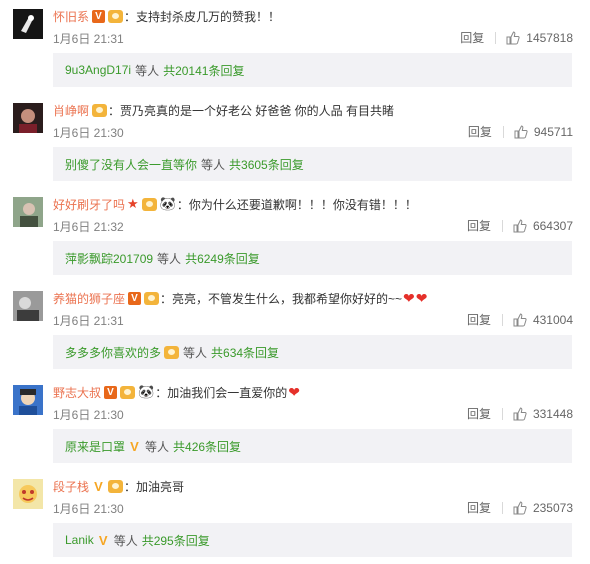 This screenshot has width=590, height=564. I want to click on comment-actions: 回复 1457818, so click(516, 37).